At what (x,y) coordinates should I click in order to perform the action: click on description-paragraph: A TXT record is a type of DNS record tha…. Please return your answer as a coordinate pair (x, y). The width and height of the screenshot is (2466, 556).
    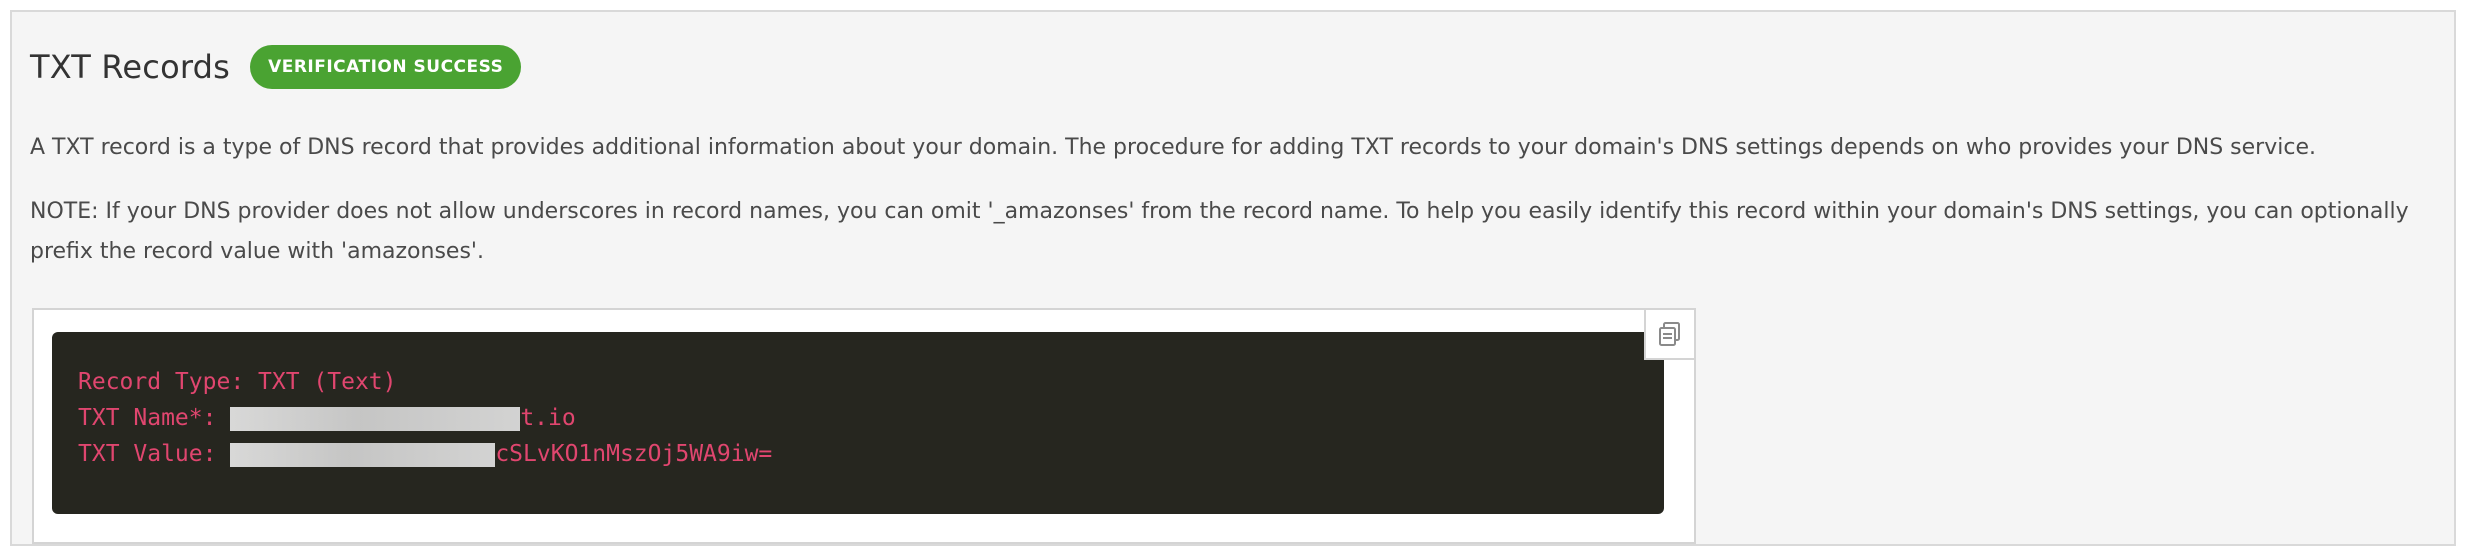
    Looking at the image, I should click on (1173, 147).